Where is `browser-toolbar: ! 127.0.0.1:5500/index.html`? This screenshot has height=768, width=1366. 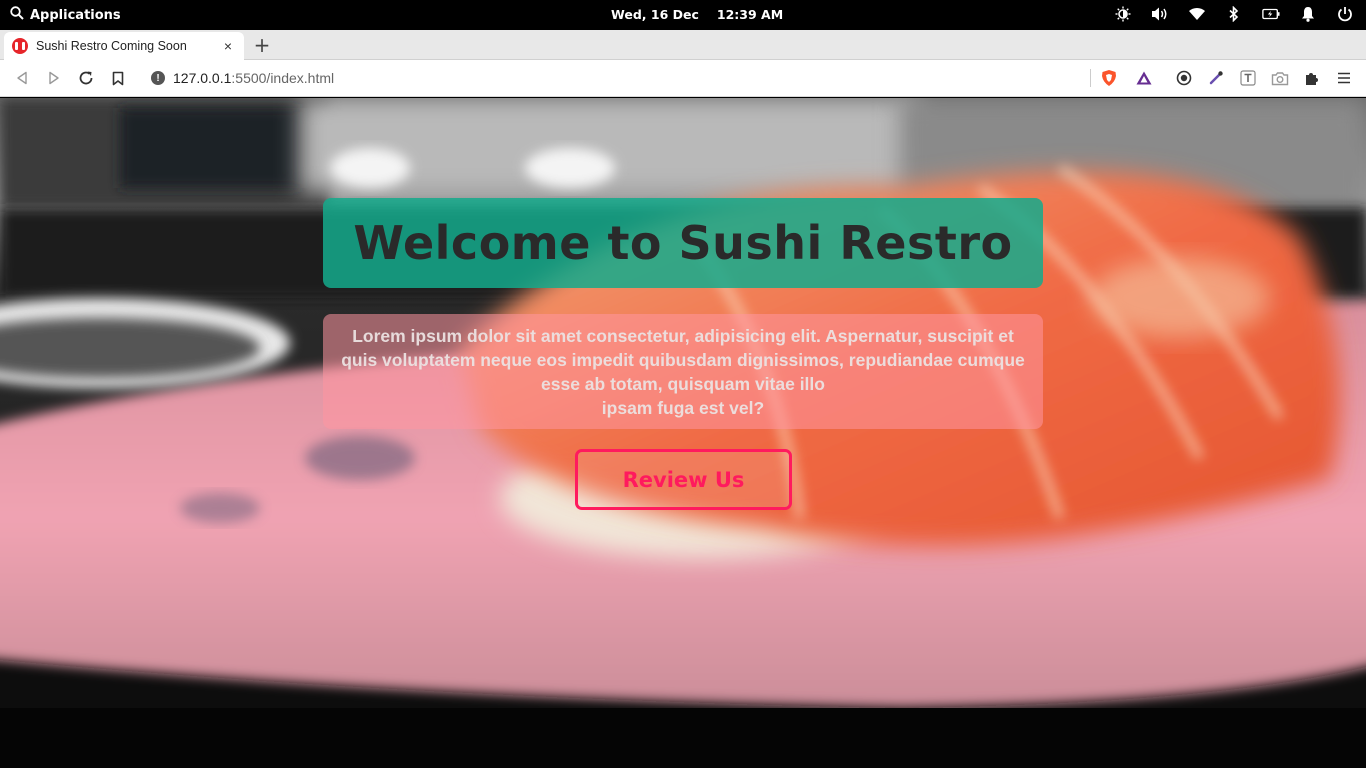 browser-toolbar: ! 127.0.0.1:5500/index.html is located at coordinates (683, 78).